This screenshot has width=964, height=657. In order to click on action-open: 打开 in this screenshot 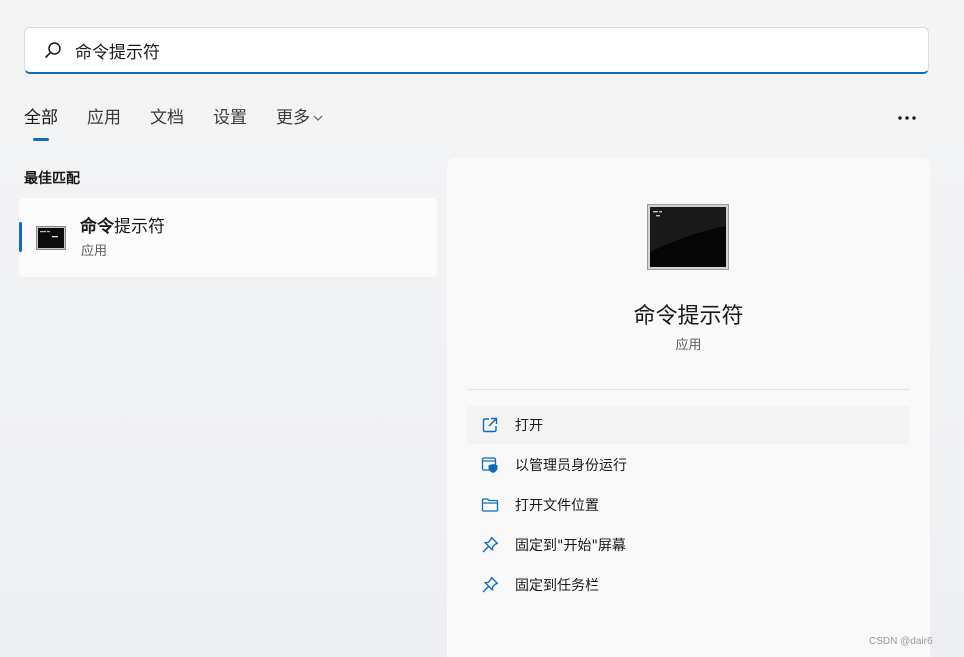, I will do `click(688, 425)`.